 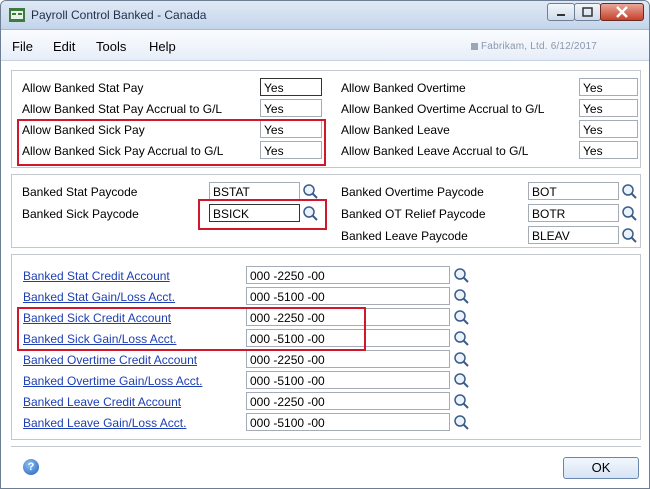 I want to click on allow-banked-stat-pay-label: Allow Banked Stat Pay, so click(x=83, y=88).